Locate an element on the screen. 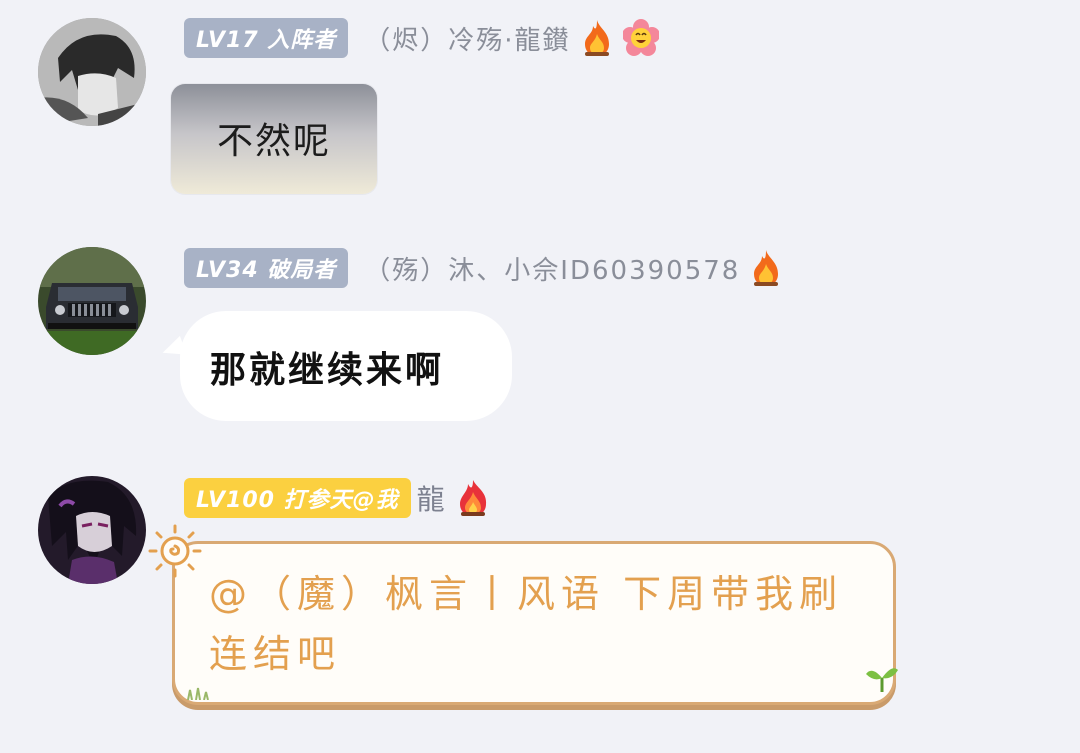  sprout-icon is located at coordinates (882, 680).